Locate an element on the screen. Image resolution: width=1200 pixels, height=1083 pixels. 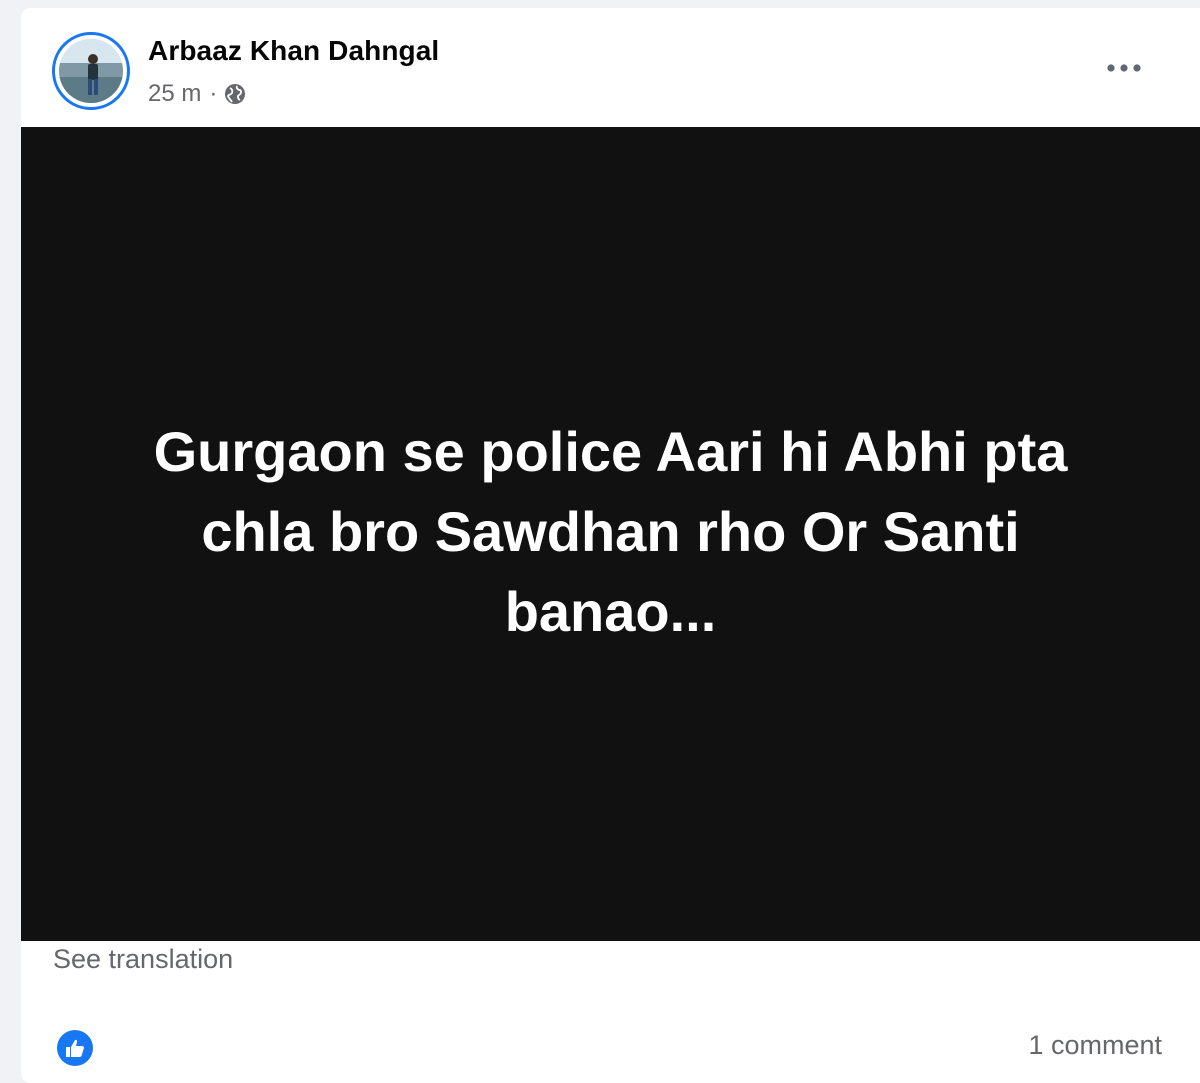
more-options-icon is located at coordinates (1124, 68).